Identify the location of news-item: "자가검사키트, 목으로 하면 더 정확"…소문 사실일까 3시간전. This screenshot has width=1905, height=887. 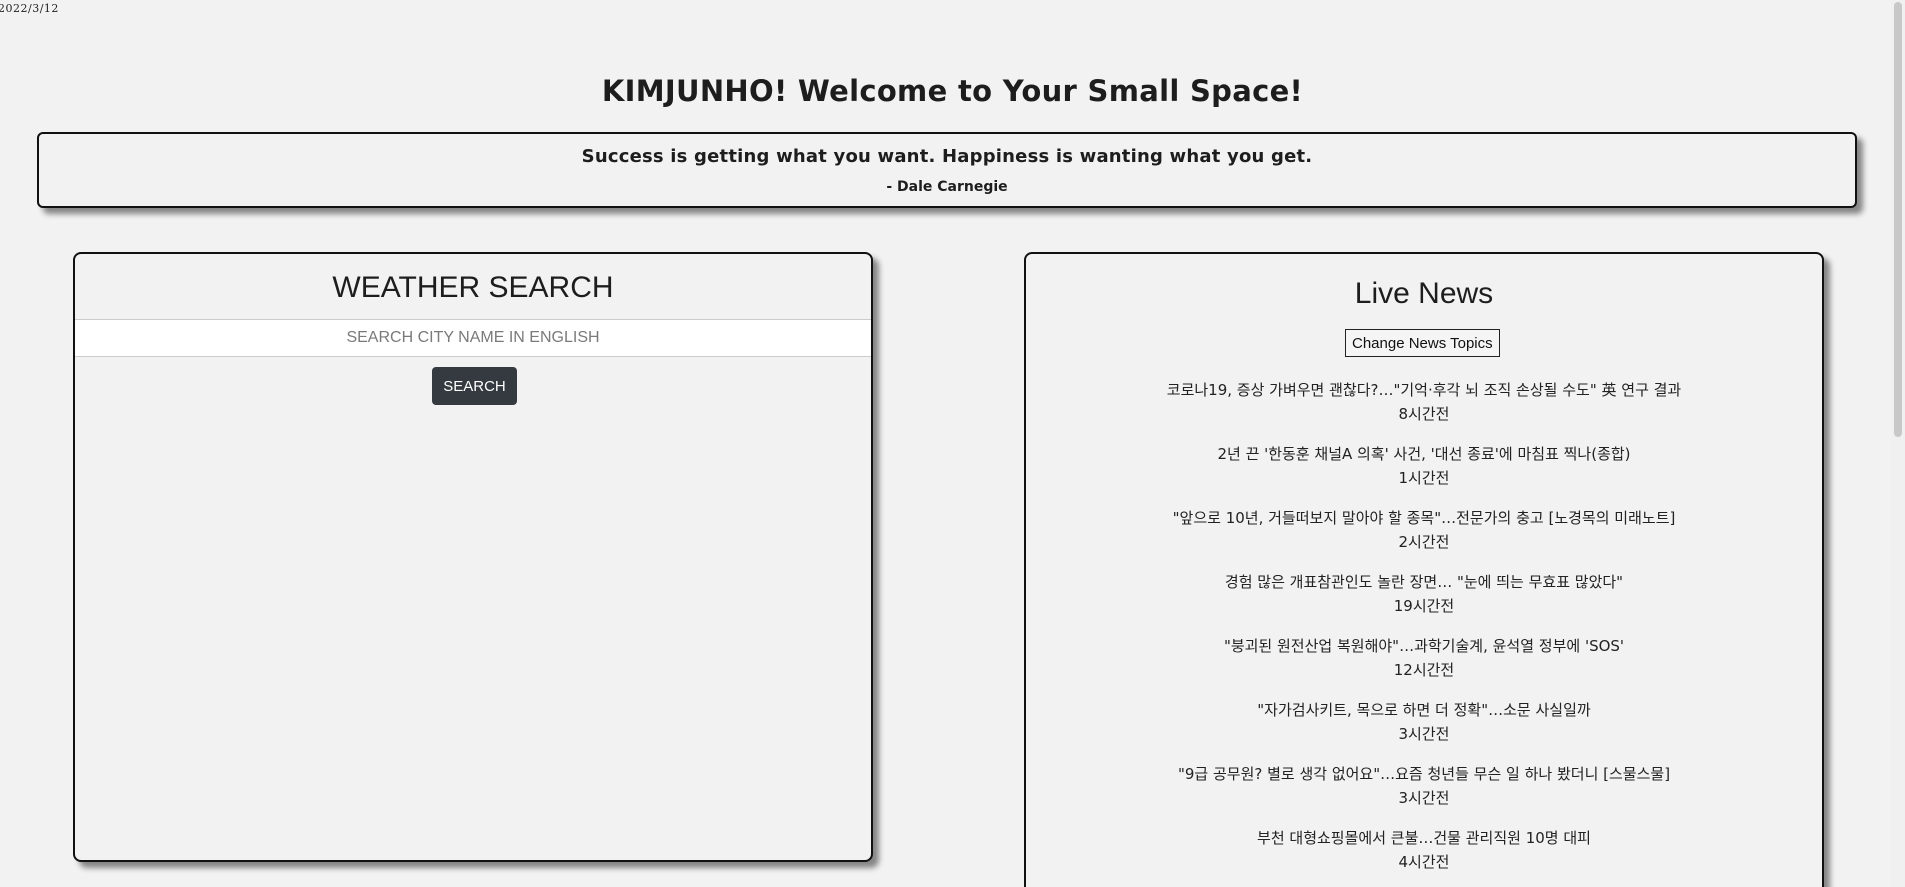
(1424, 730).